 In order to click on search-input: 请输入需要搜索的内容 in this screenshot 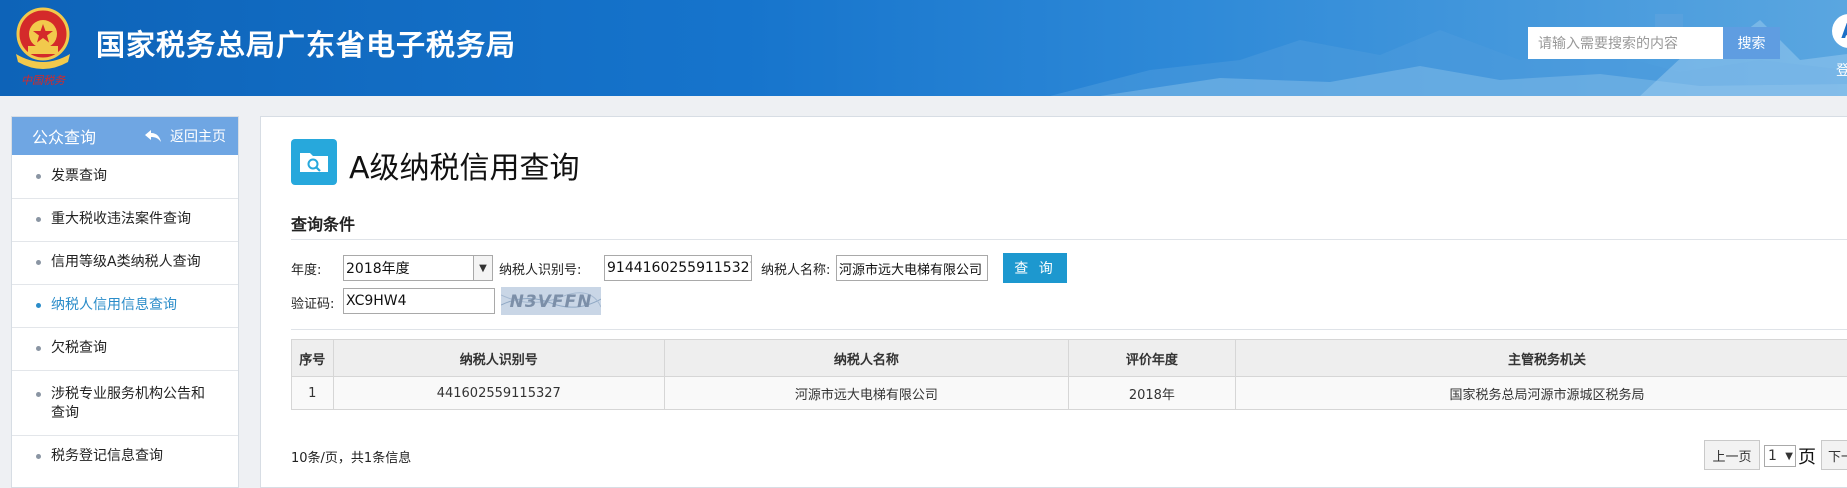, I will do `click(1625, 43)`.